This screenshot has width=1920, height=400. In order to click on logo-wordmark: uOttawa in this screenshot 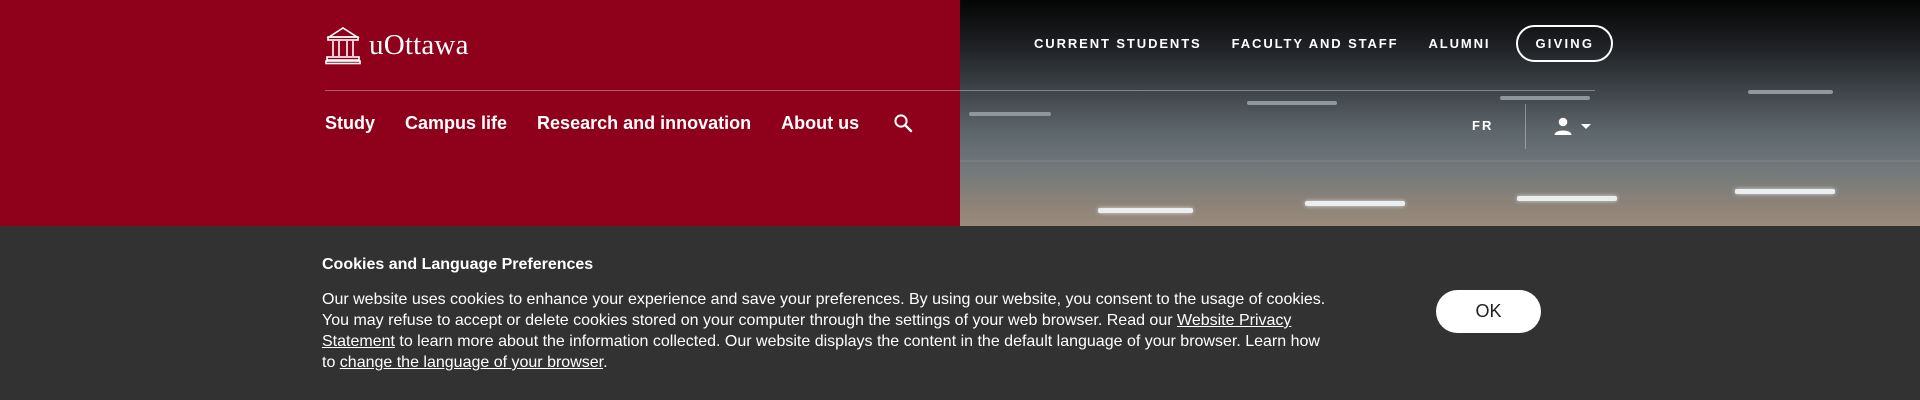, I will do `click(419, 44)`.